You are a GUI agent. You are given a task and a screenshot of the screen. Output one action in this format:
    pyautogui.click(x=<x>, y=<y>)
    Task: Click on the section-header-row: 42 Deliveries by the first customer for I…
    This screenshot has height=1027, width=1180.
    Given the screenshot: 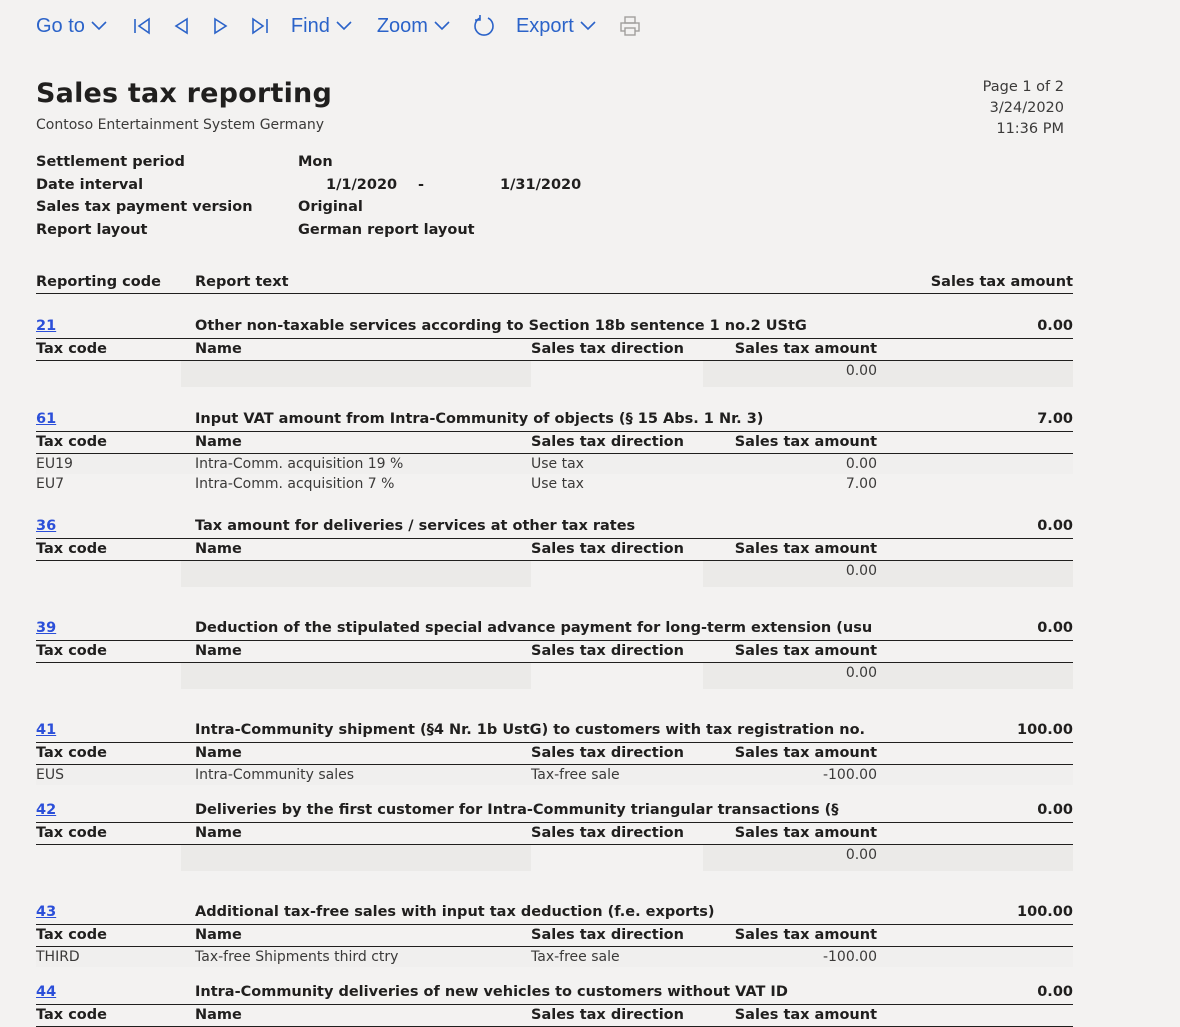 What is the action you would take?
    pyautogui.click(x=554, y=811)
    